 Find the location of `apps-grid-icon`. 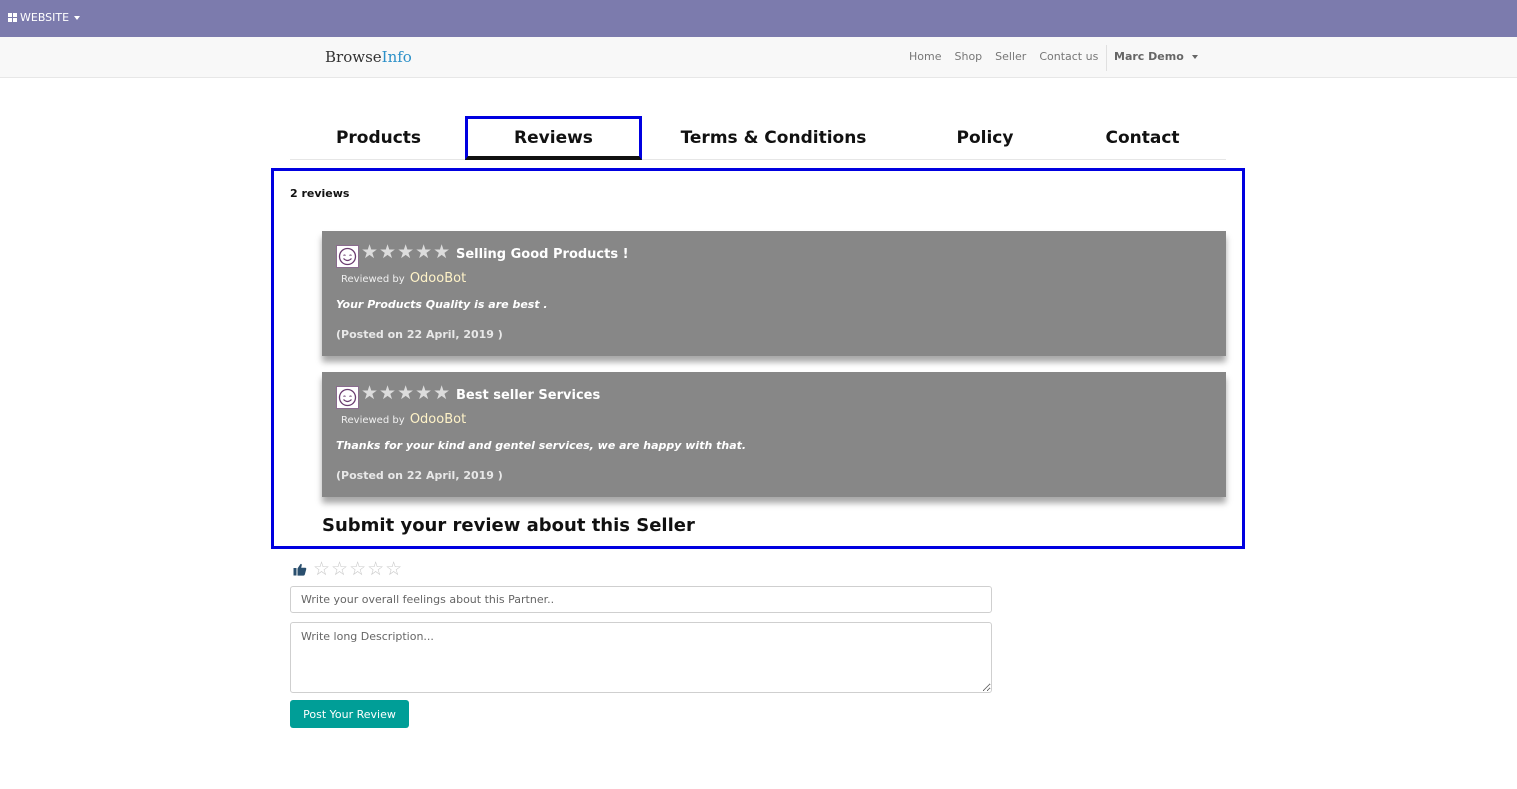

apps-grid-icon is located at coordinates (12, 17).